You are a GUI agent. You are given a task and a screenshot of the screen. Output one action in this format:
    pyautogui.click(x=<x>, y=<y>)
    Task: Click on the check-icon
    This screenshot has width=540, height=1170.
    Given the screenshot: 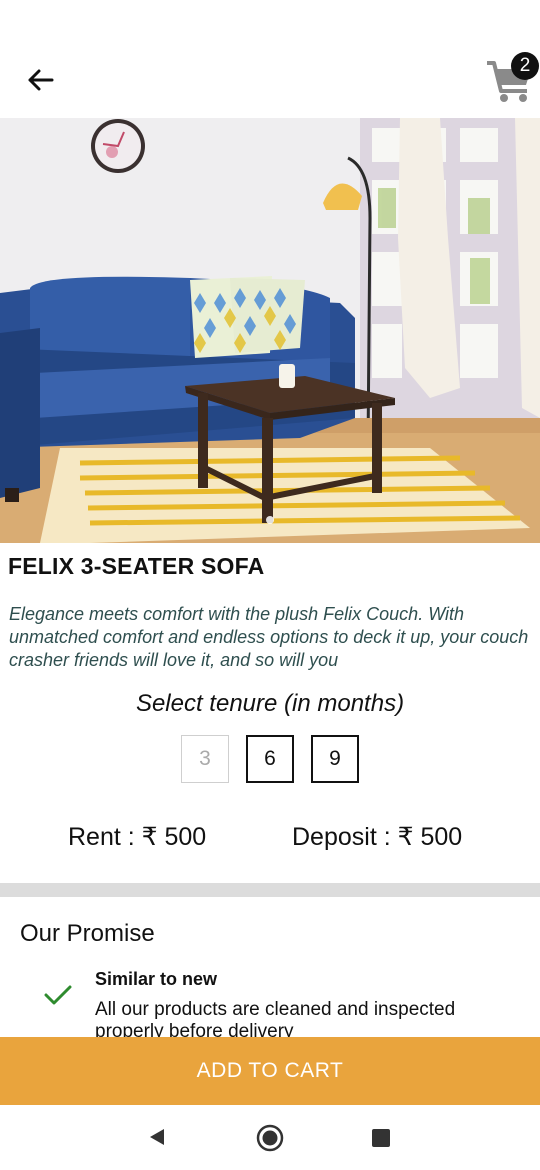 What is the action you would take?
    pyautogui.click(x=58, y=995)
    